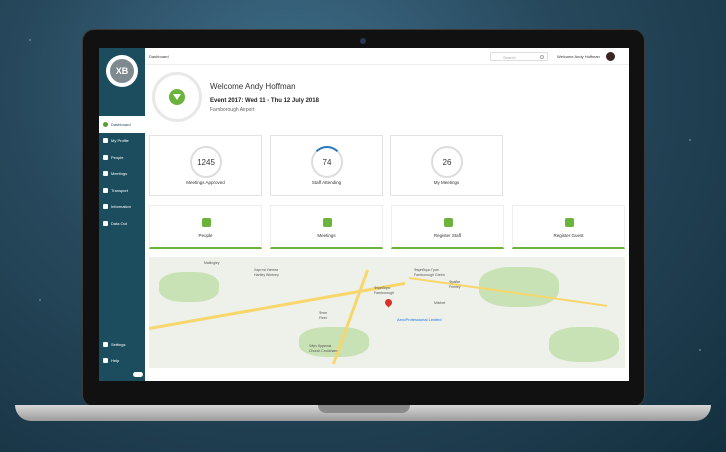  I want to click on sidebar-item-help: Help, so click(122, 361).